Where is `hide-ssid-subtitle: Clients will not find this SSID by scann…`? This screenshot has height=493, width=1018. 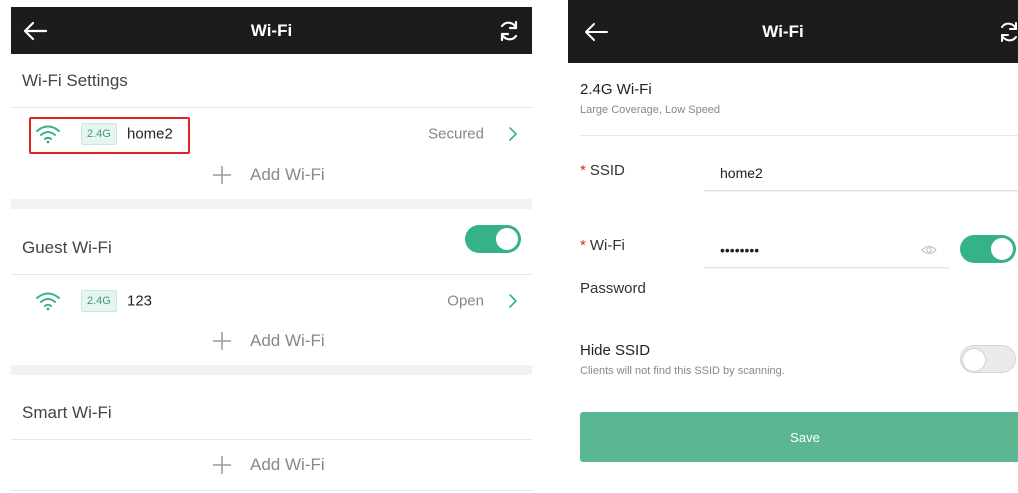 hide-ssid-subtitle: Clients will not find this SSID by scann… is located at coordinates (682, 371).